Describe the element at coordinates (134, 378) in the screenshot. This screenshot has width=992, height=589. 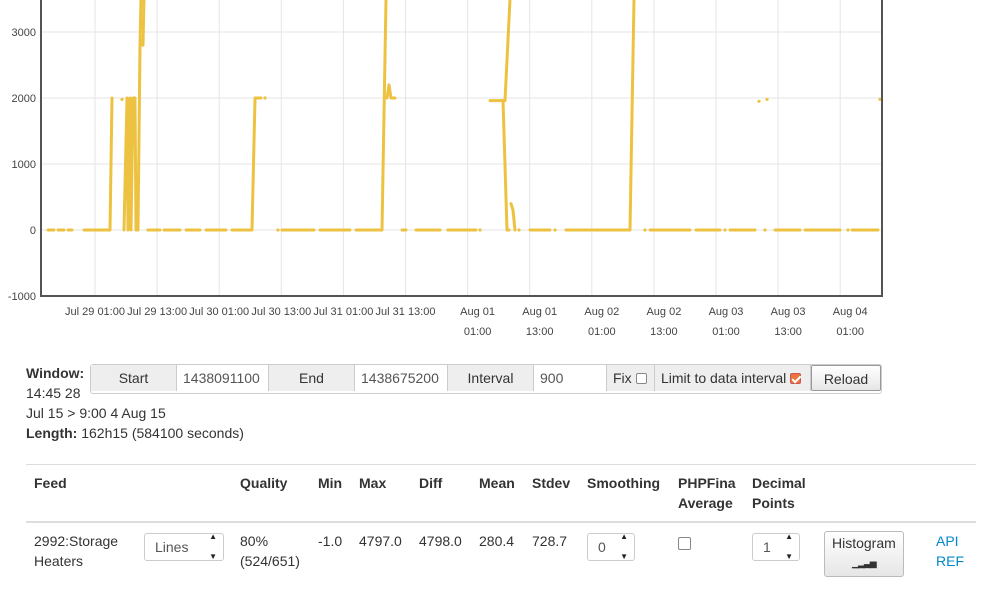
I see `start-label: Start` at that location.